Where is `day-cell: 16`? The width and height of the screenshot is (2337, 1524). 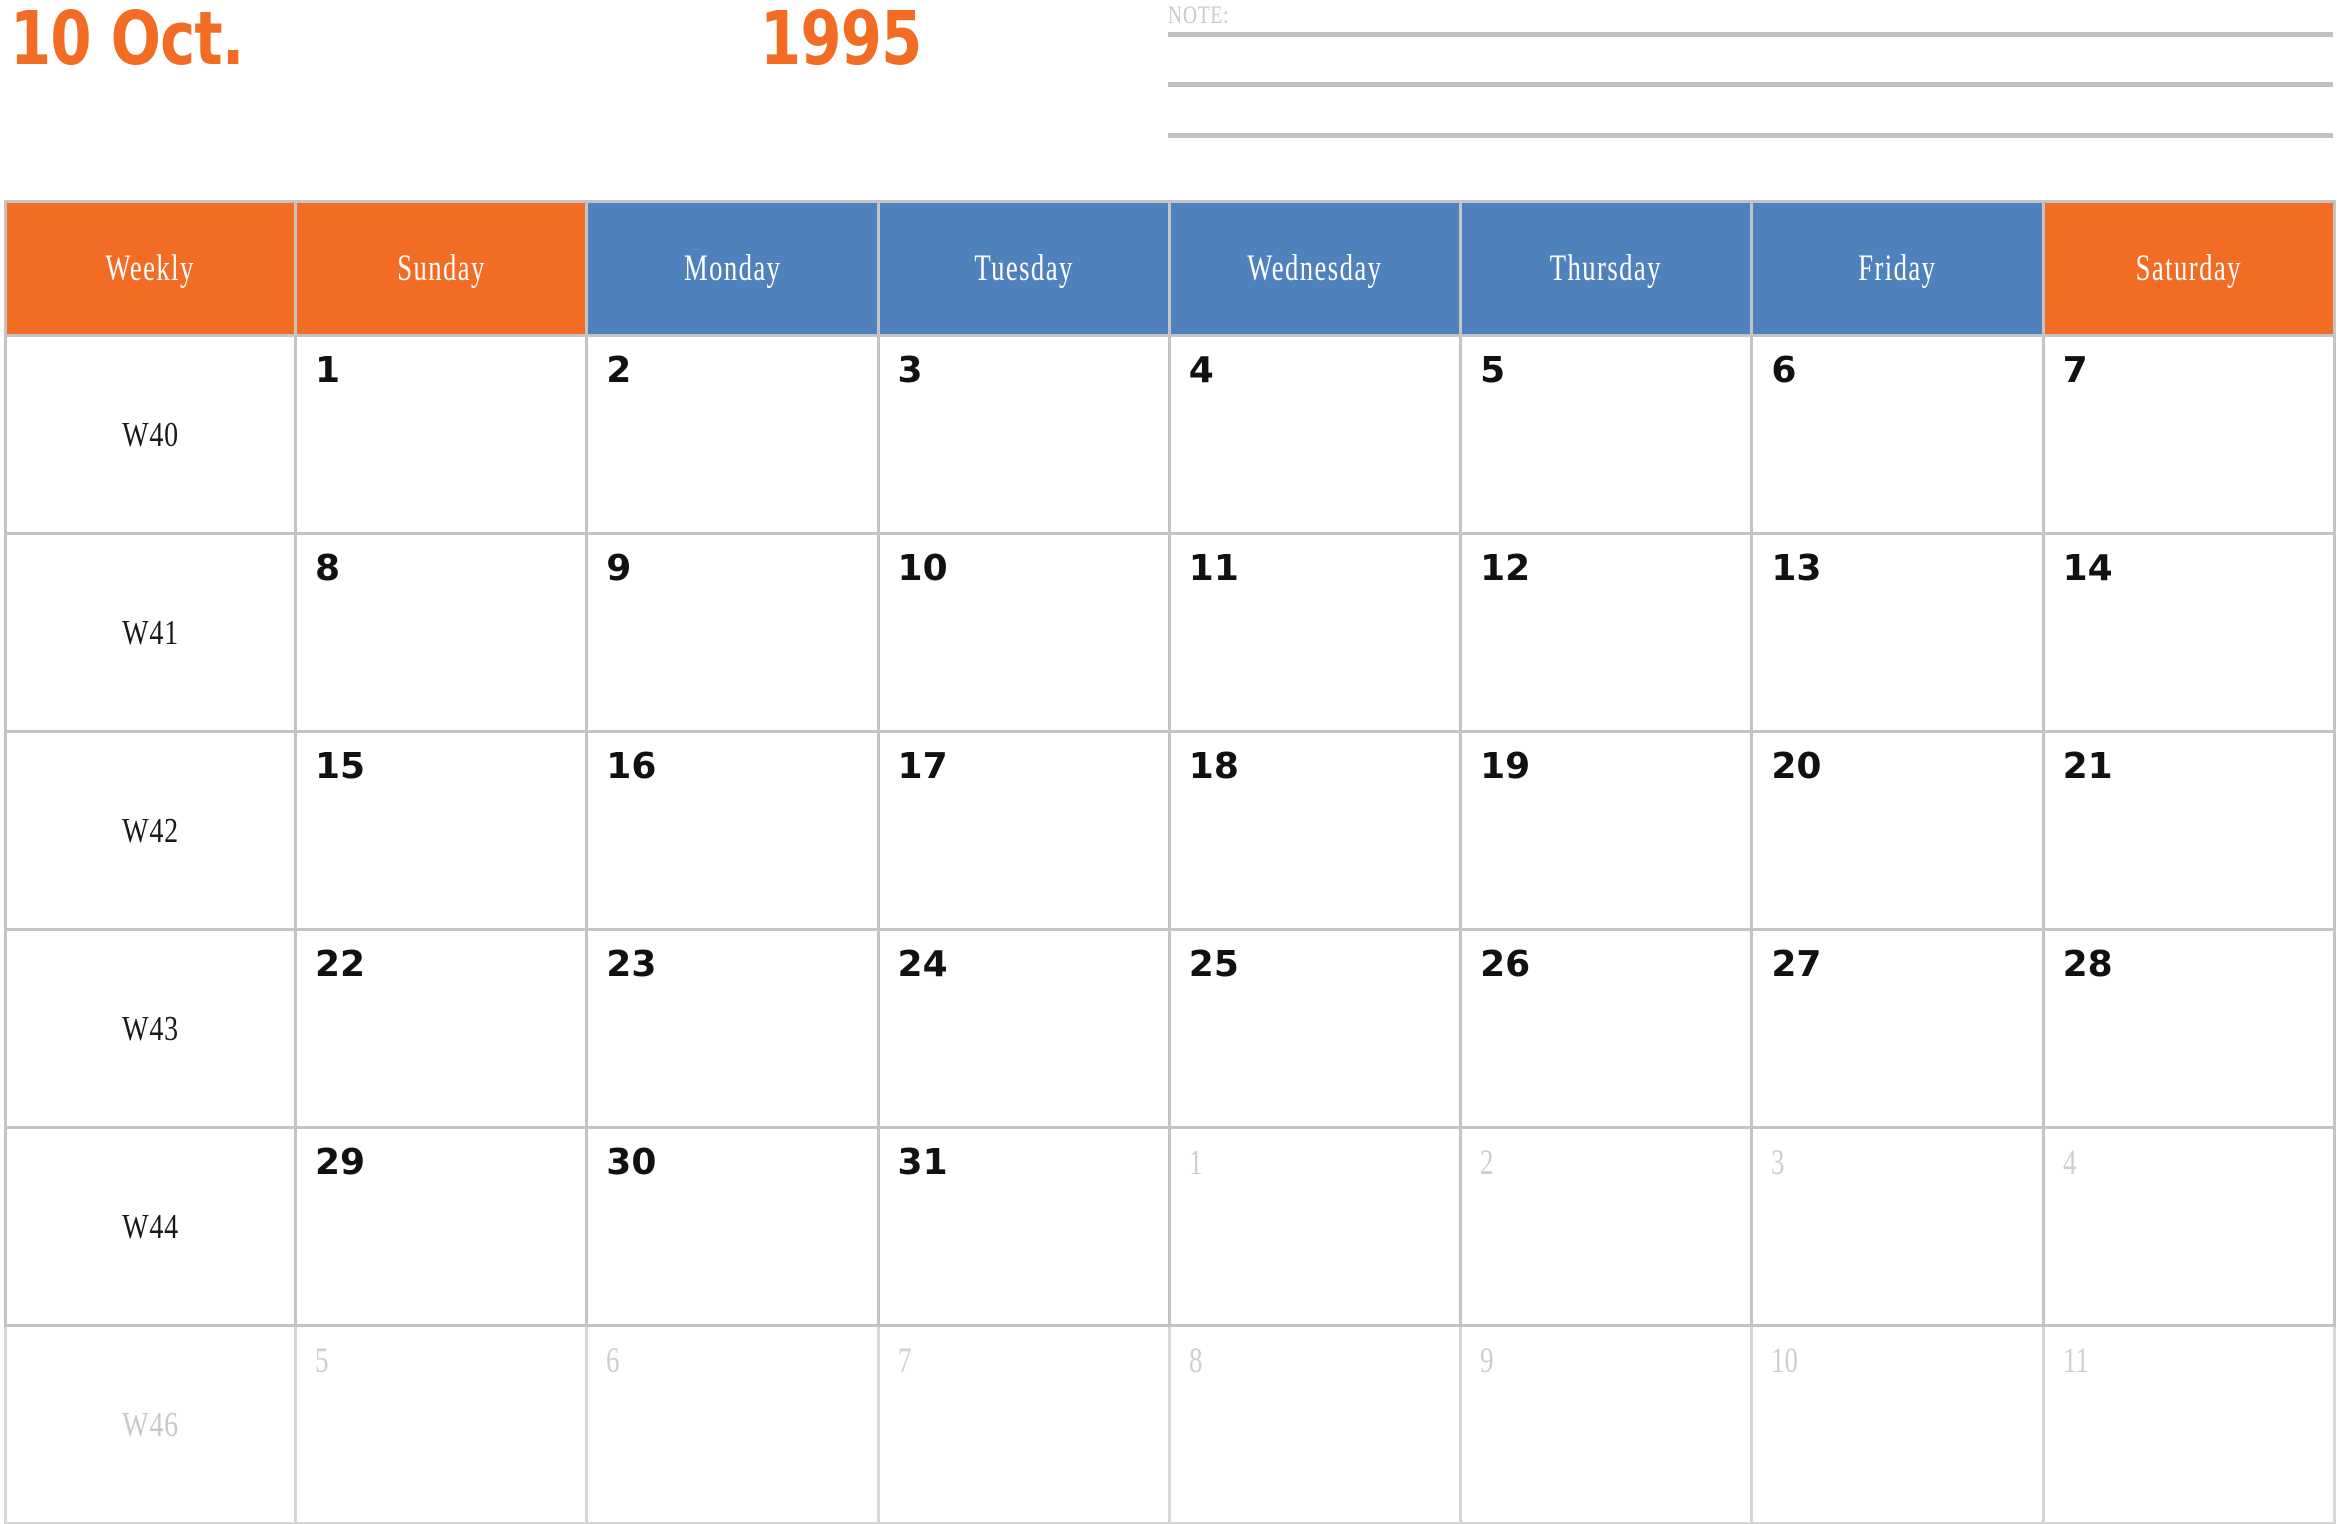 day-cell: 16 is located at coordinates (732, 830).